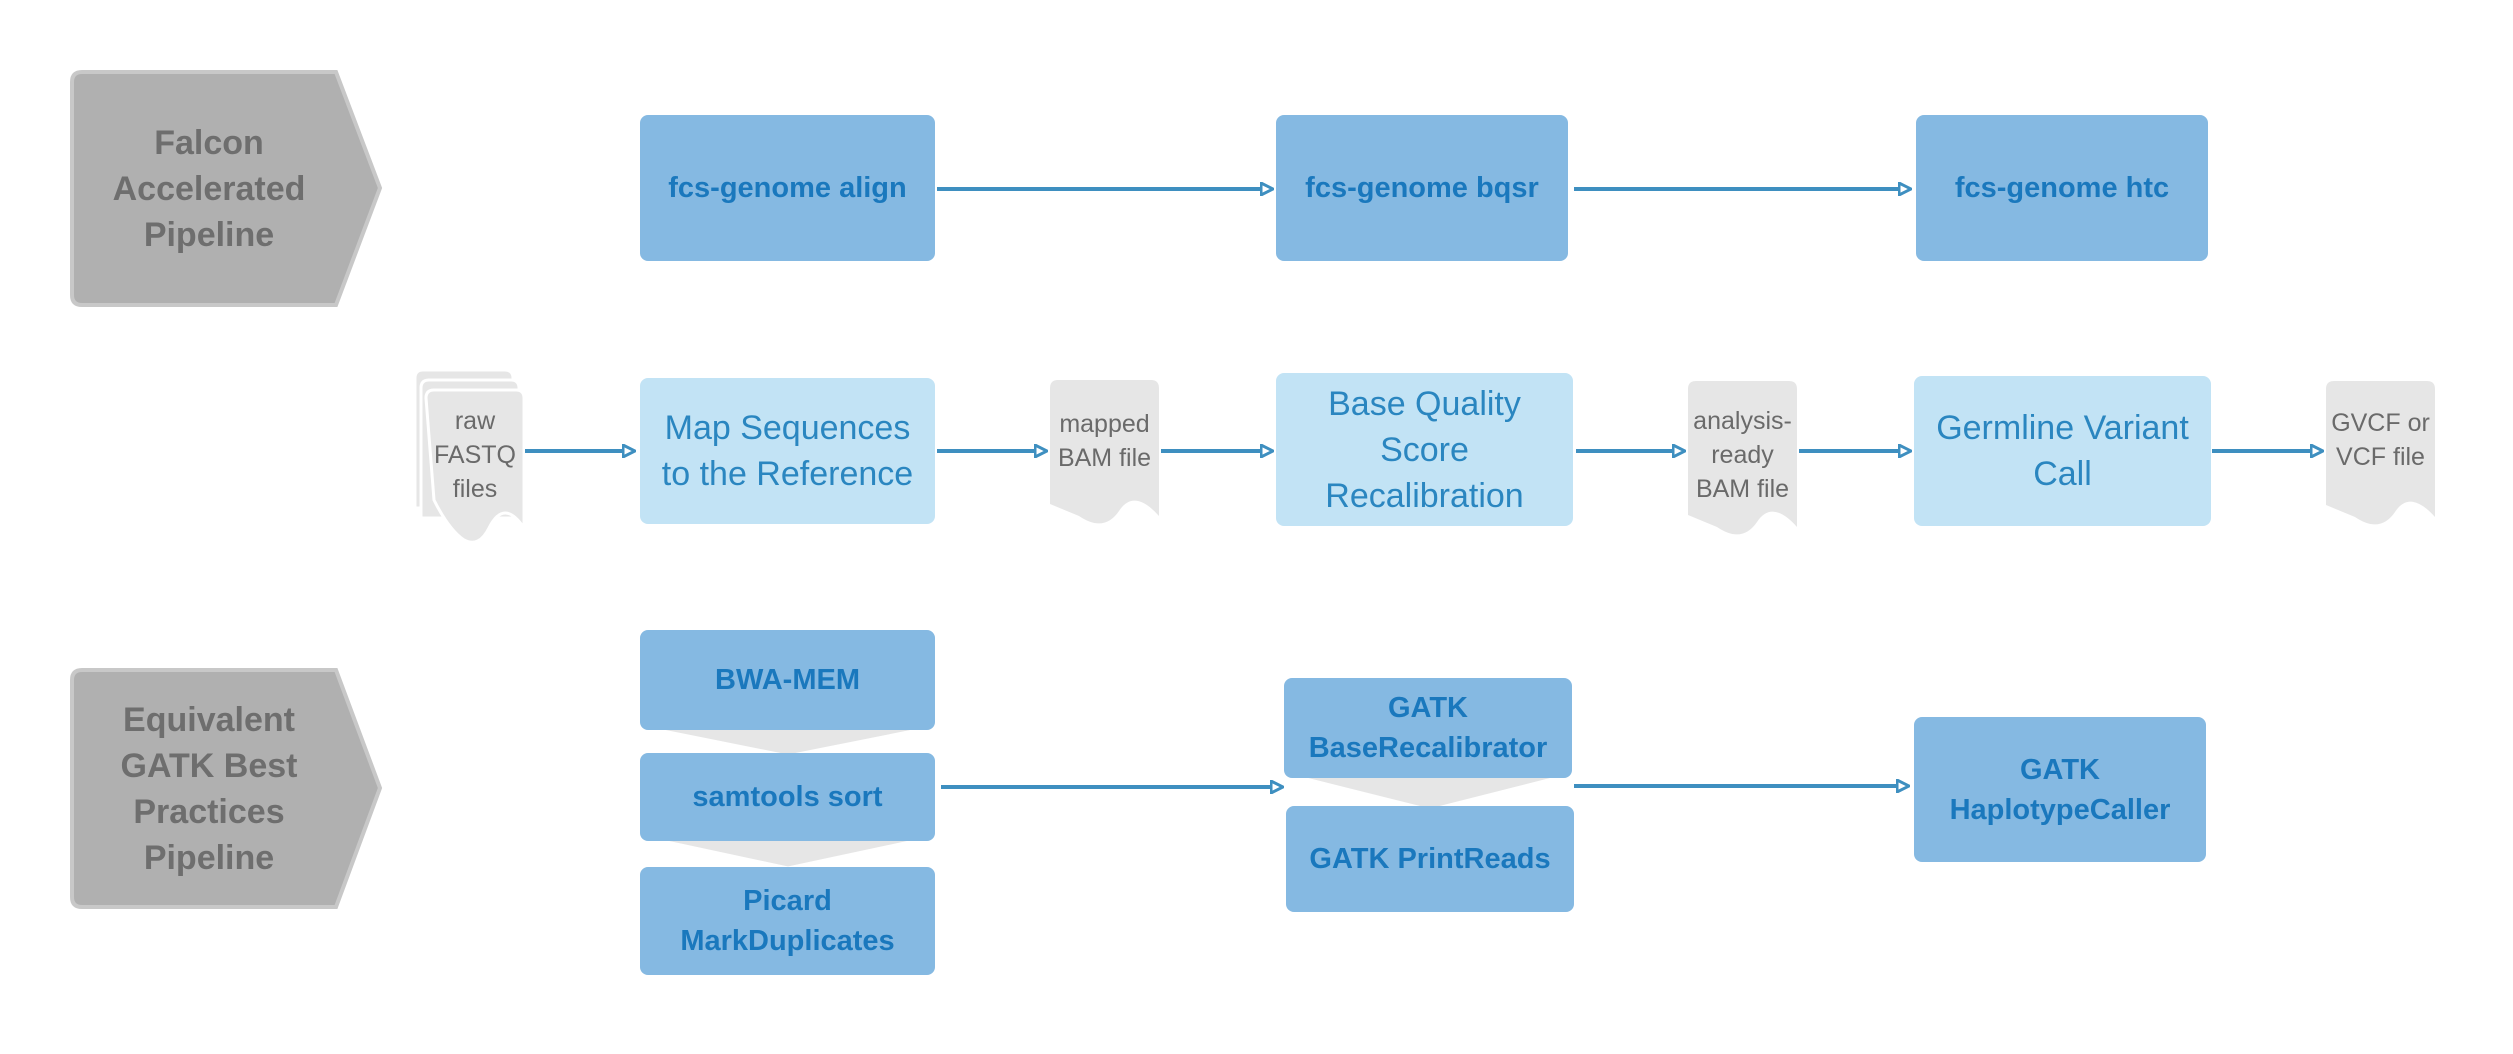  I want to click on variant-call-stage: Germline Variant Call, so click(2062, 451).